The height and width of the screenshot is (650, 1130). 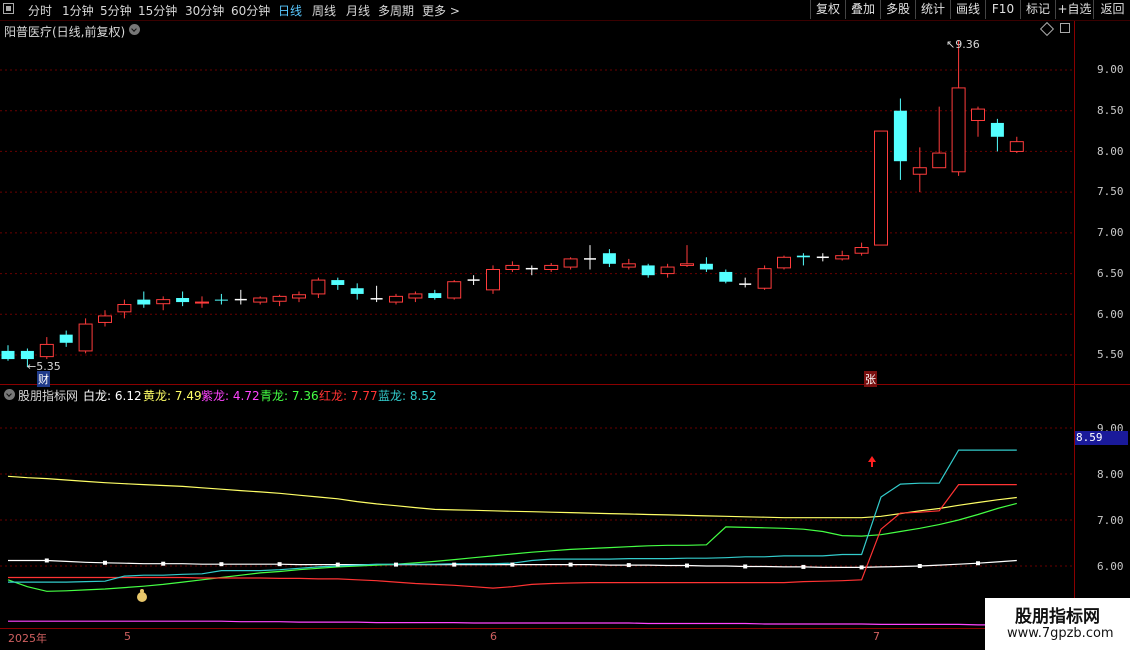 I want to click on series-line-紫龙, so click(x=512, y=623).